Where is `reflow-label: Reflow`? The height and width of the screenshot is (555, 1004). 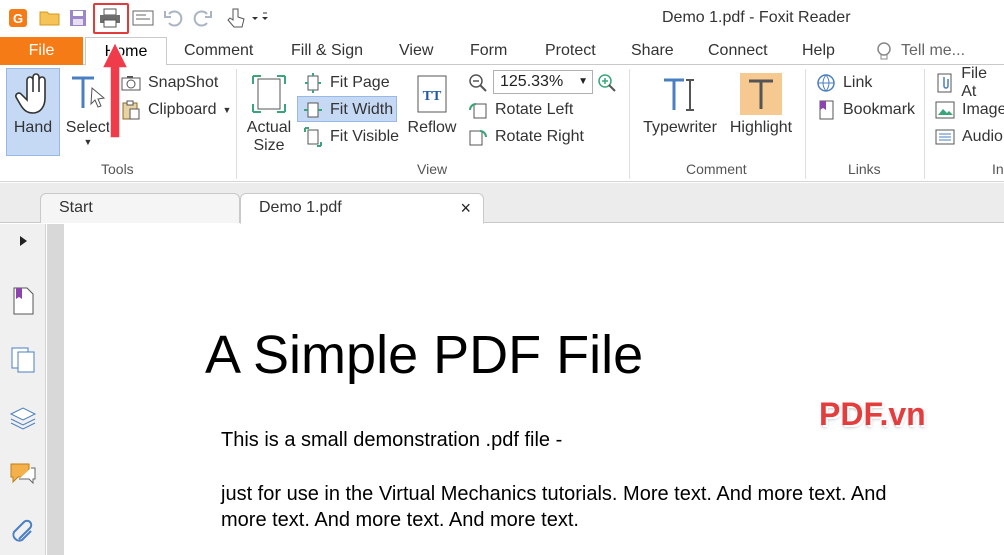 reflow-label: Reflow is located at coordinates (432, 127).